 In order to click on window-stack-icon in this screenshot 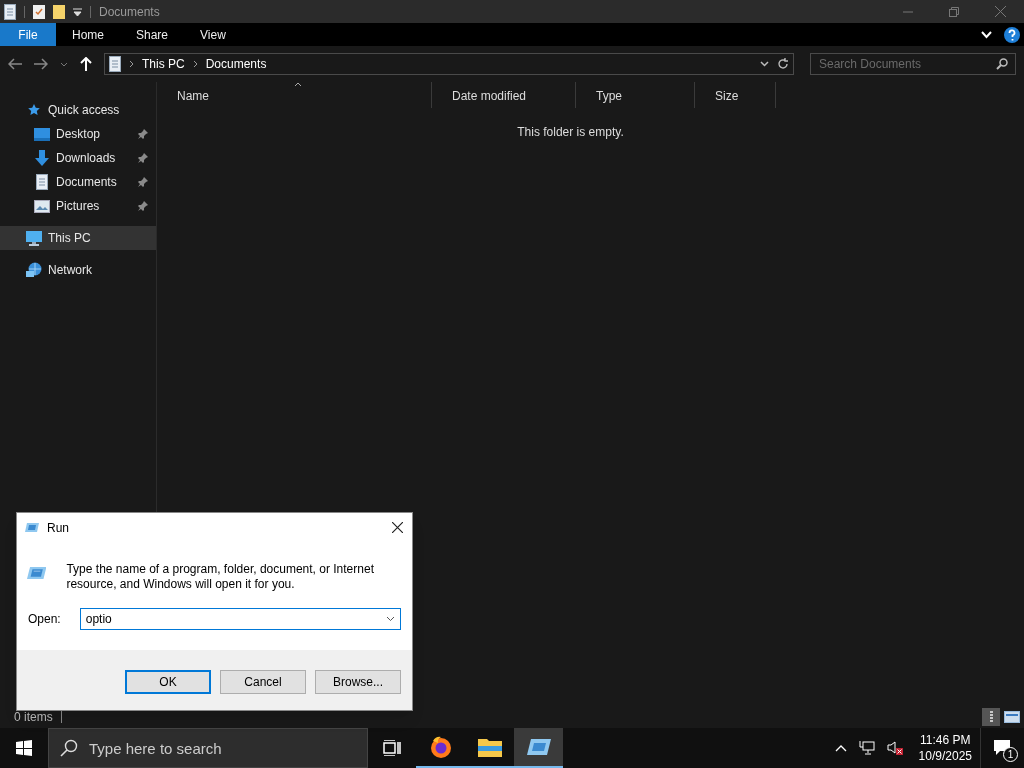, I will do `click(538, 747)`.